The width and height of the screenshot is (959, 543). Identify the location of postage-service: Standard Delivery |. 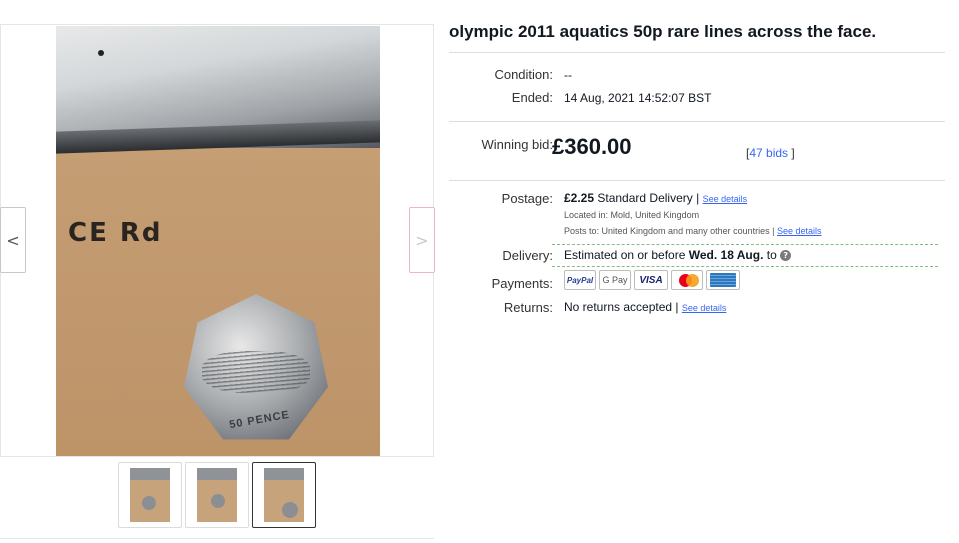
(648, 198).